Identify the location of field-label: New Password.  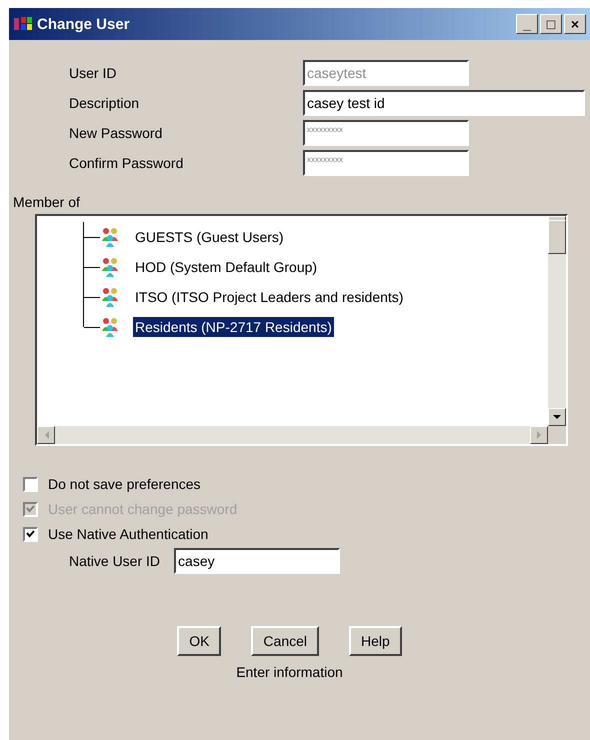
(116, 133).